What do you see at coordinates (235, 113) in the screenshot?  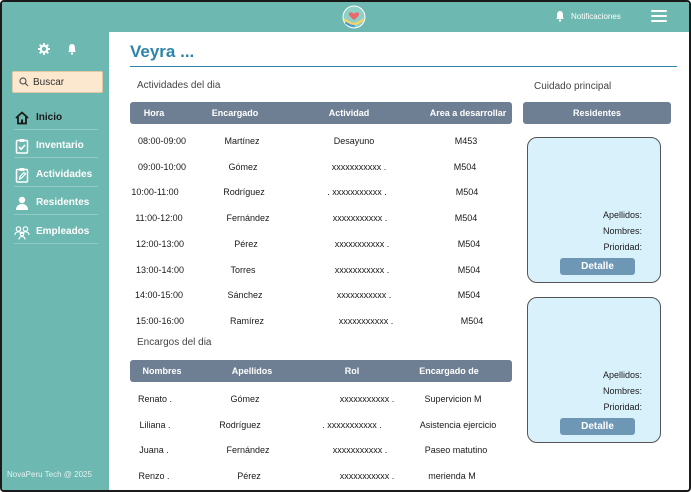 I see `column-header: Encargado` at bounding box center [235, 113].